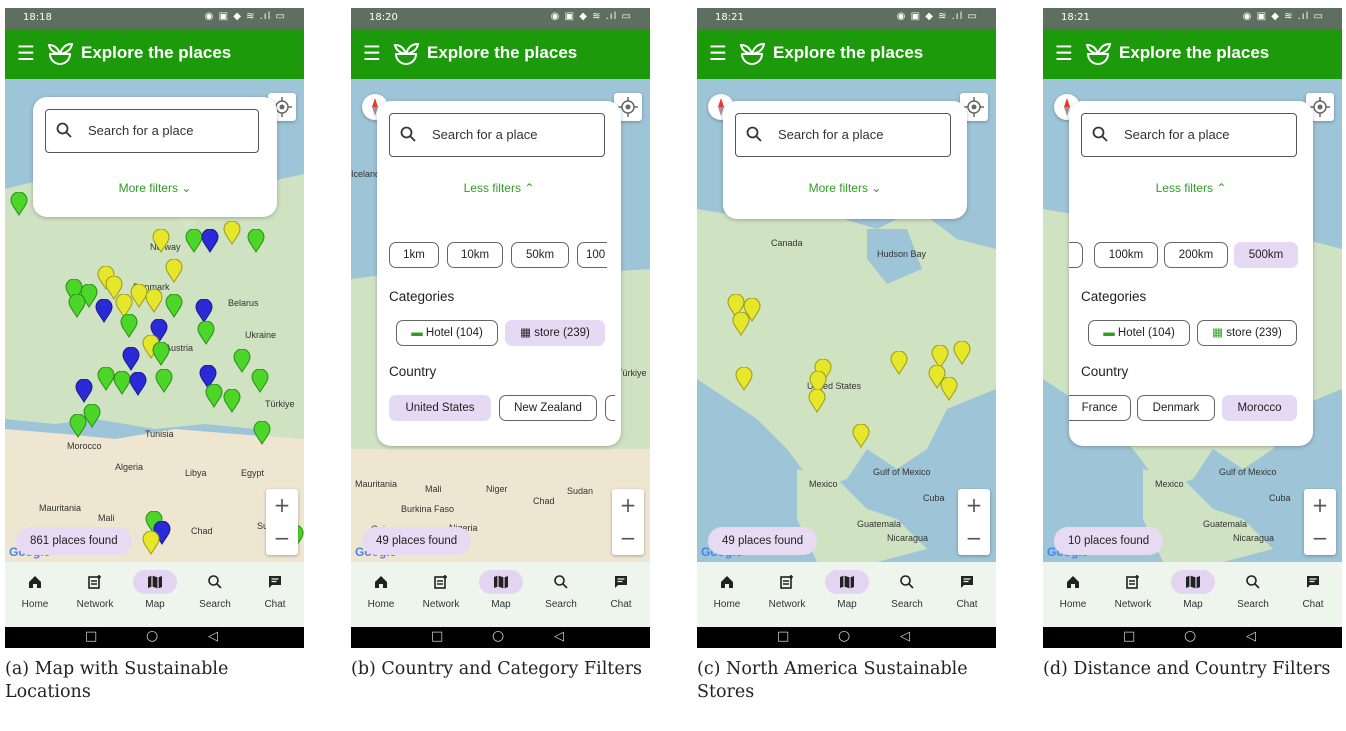 The height and width of the screenshot is (731, 1346). Describe the element at coordinates (475, 255) in the screenshot. I see `distance-chip-10km: 10km` at that location.